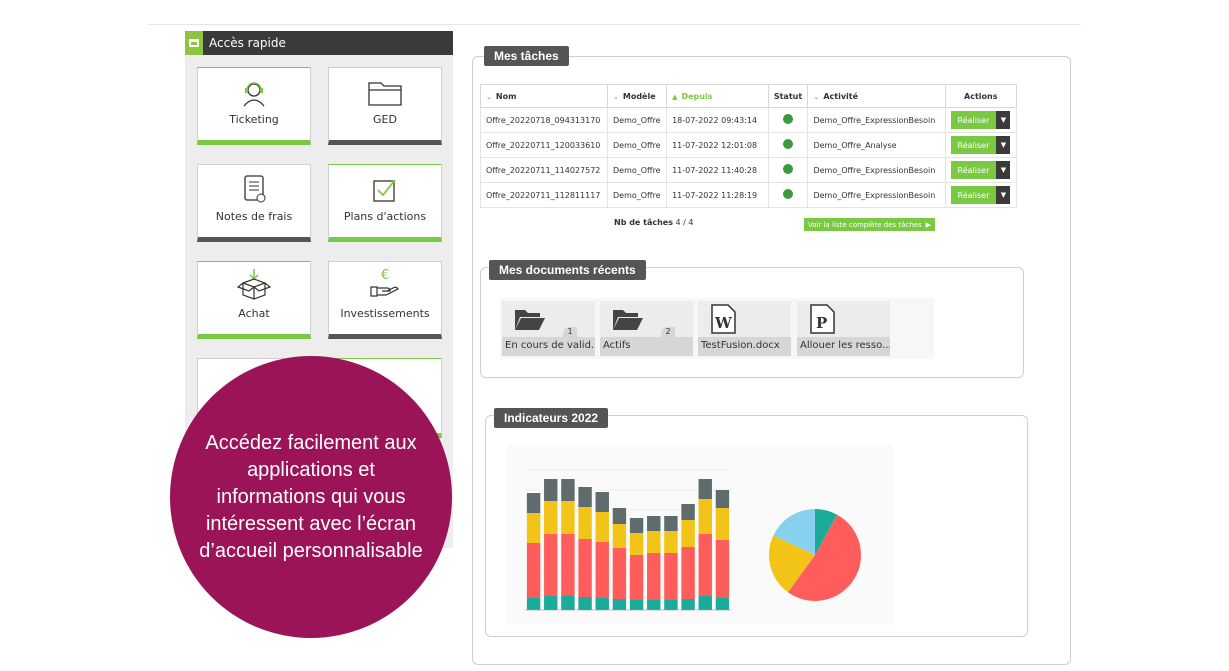 This screenshot has height=671, width=1229. Describe the element at coordinates (319, 43) in the screenshot. I see `quick-access-header: Accès rapide` at that location.